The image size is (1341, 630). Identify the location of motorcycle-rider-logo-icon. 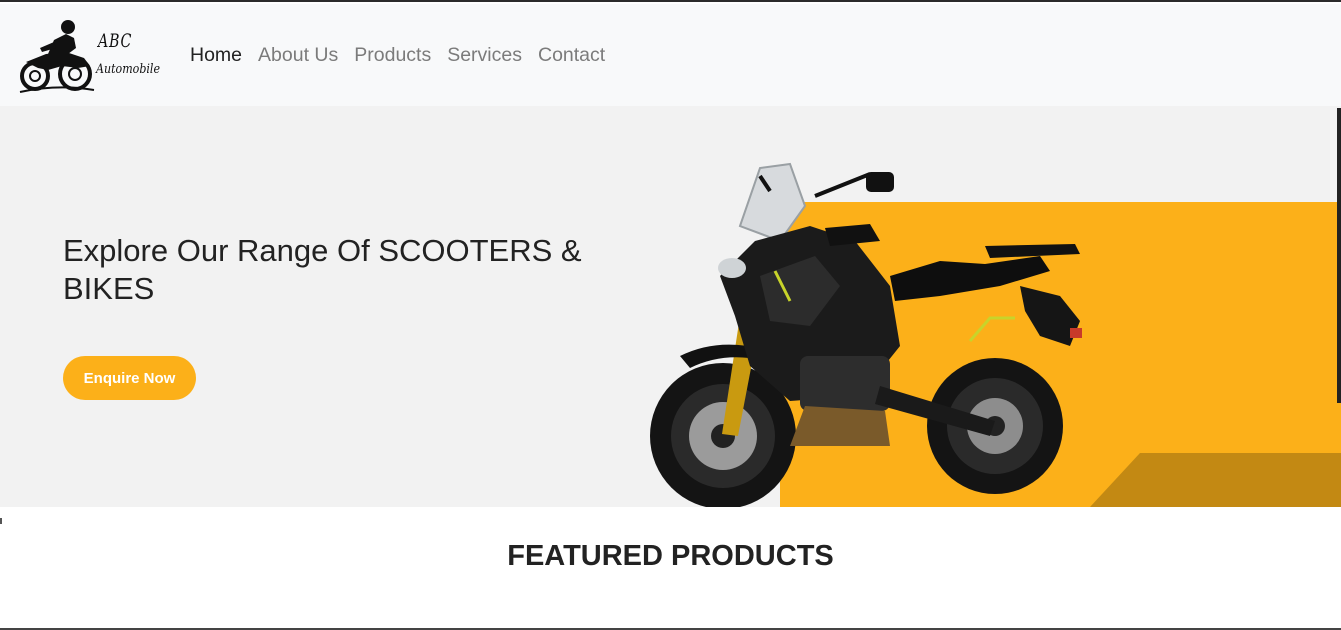
(57, 56).